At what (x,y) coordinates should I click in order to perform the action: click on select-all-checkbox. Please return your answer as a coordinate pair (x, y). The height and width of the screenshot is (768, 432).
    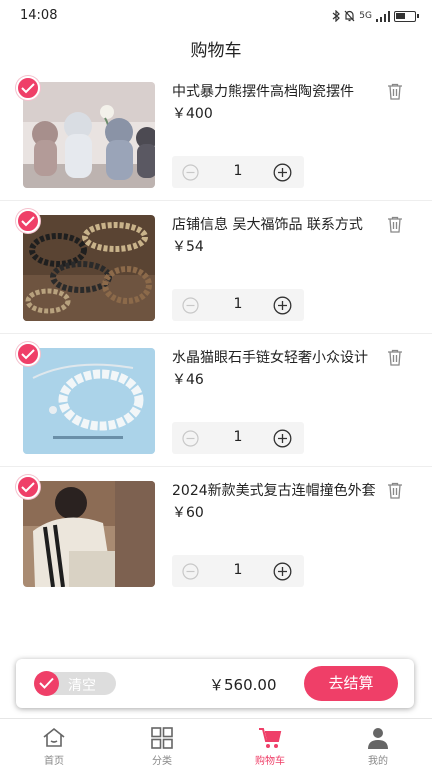
    Looking at the image, I should click on (46, 683).